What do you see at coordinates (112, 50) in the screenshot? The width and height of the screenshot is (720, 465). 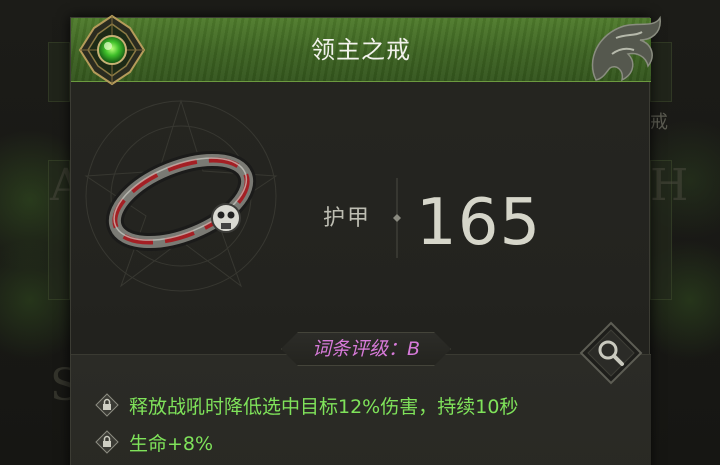 I see `green-gem-emblem-icon` at bounding box center [112, 50].